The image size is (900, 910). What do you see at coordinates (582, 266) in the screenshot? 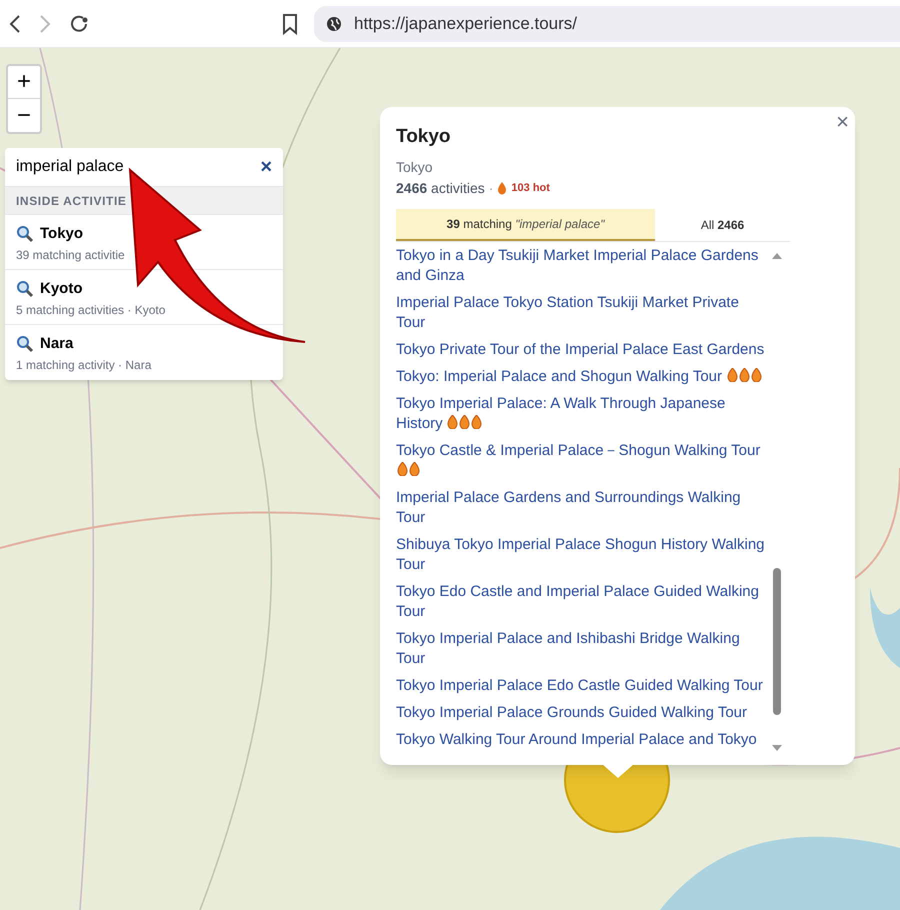
I see `activity-link: Tokyo in a Day Tsukiji Market Imperial Palace Gardens and Ginza` at bounding box center [582, 266].